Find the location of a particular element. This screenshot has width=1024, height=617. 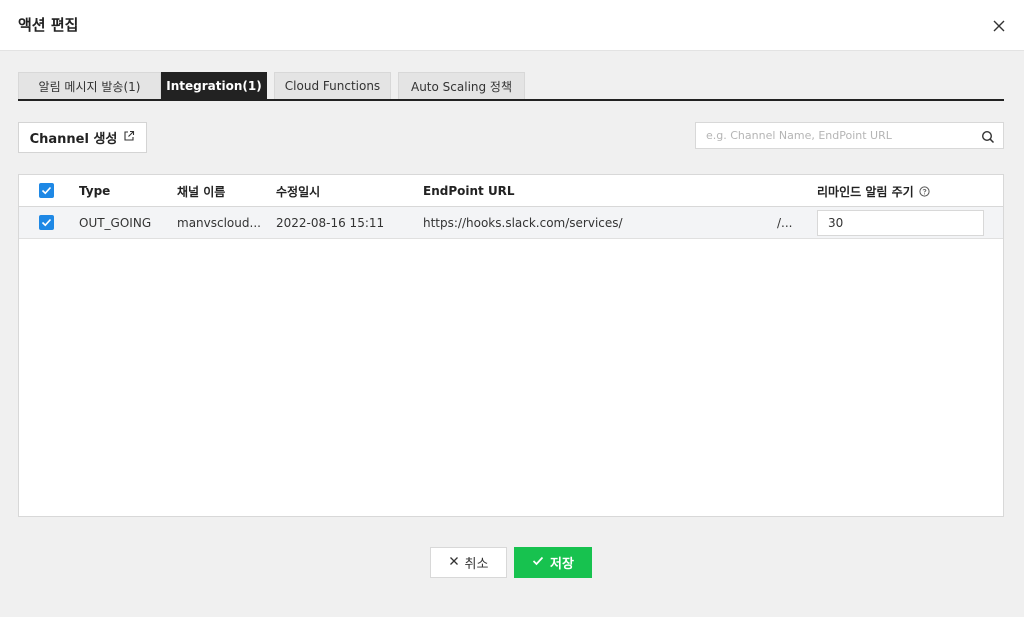

column-type: Type is located at coordinates (95, 191).